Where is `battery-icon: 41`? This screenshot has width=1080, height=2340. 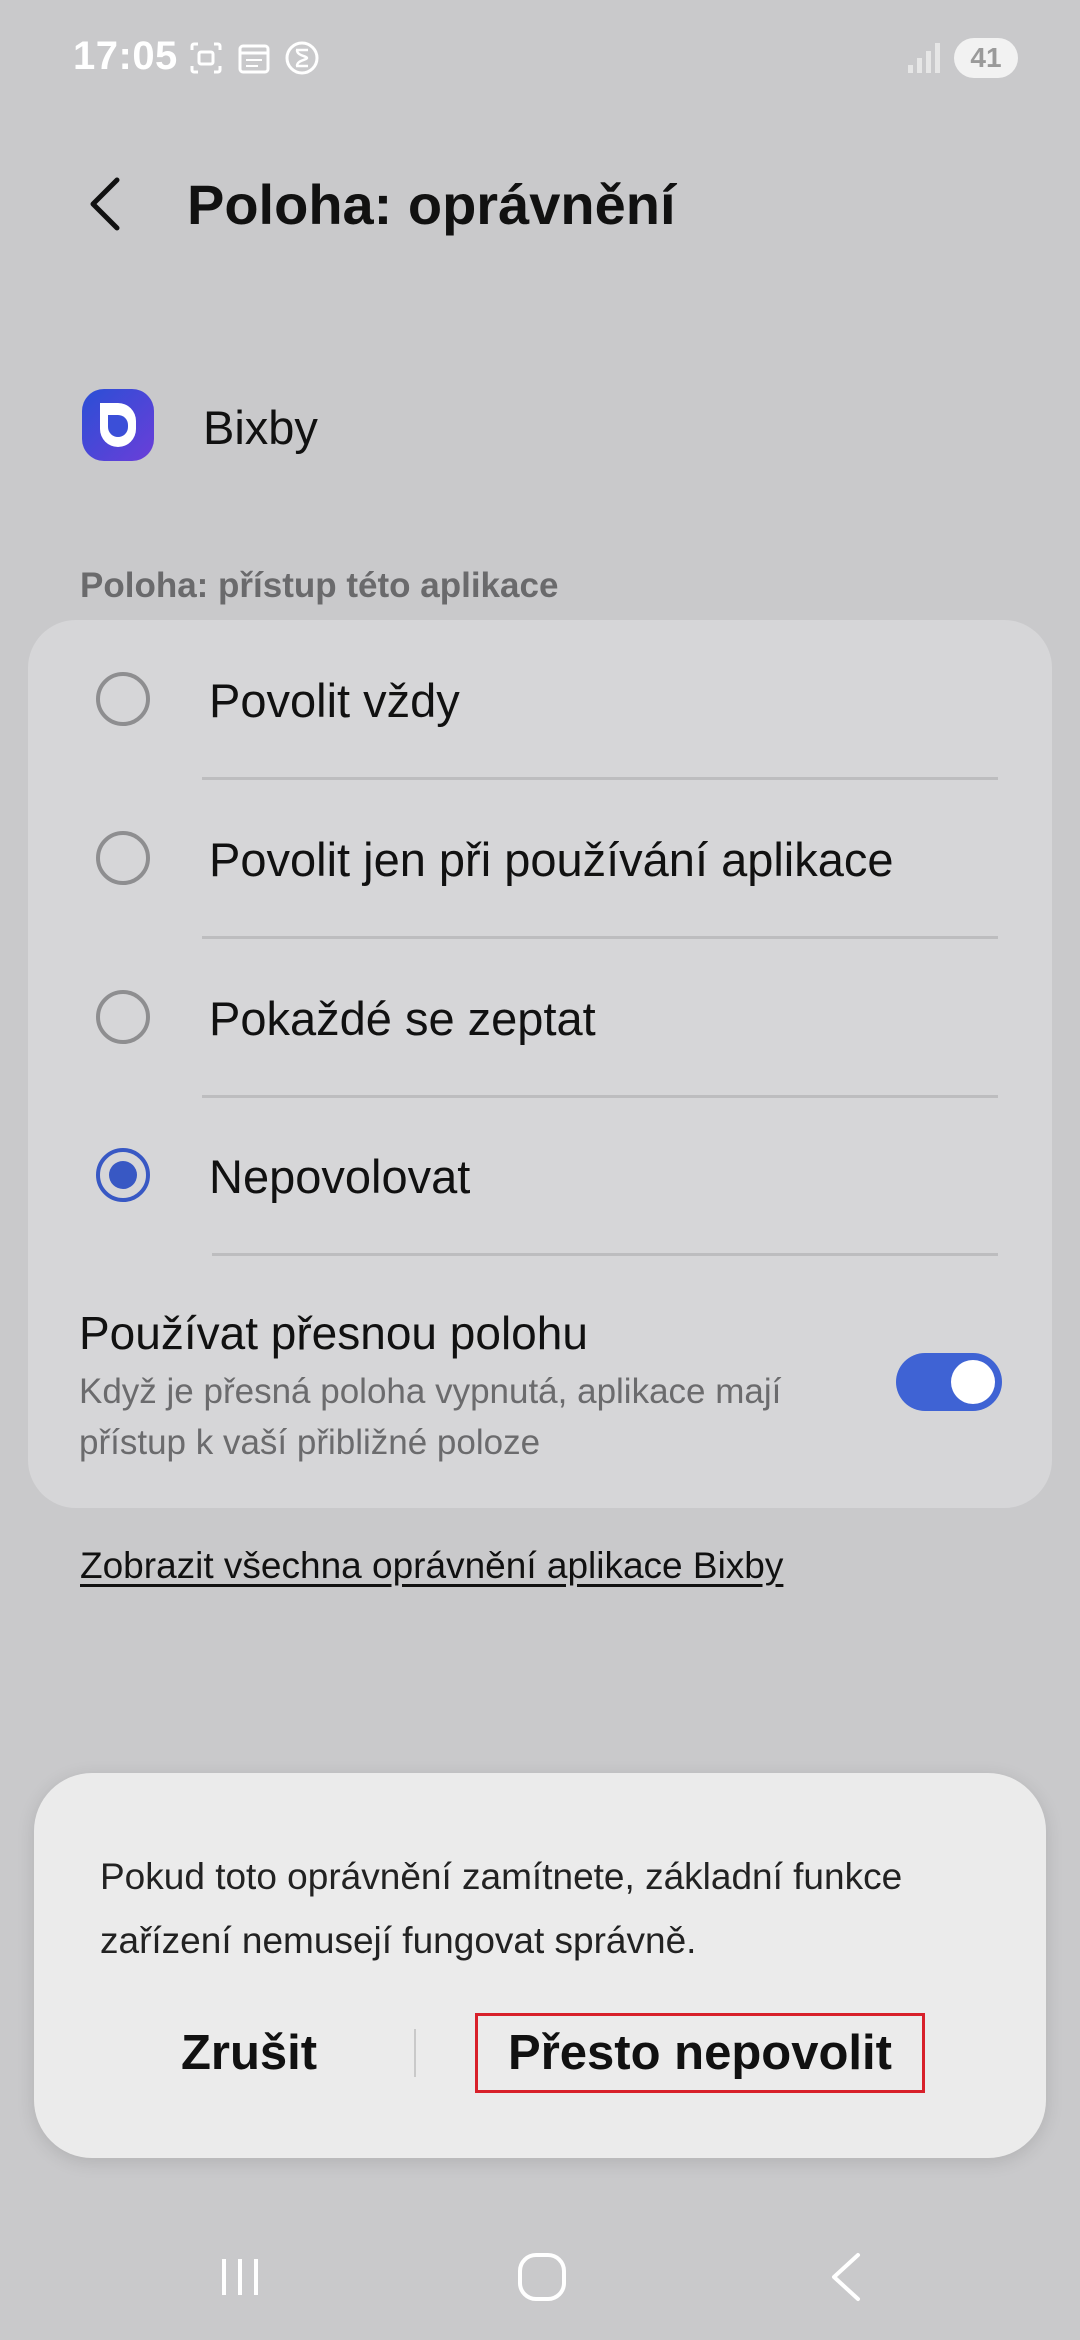 battery-icon: 41 is located at coordinates (986, 58).